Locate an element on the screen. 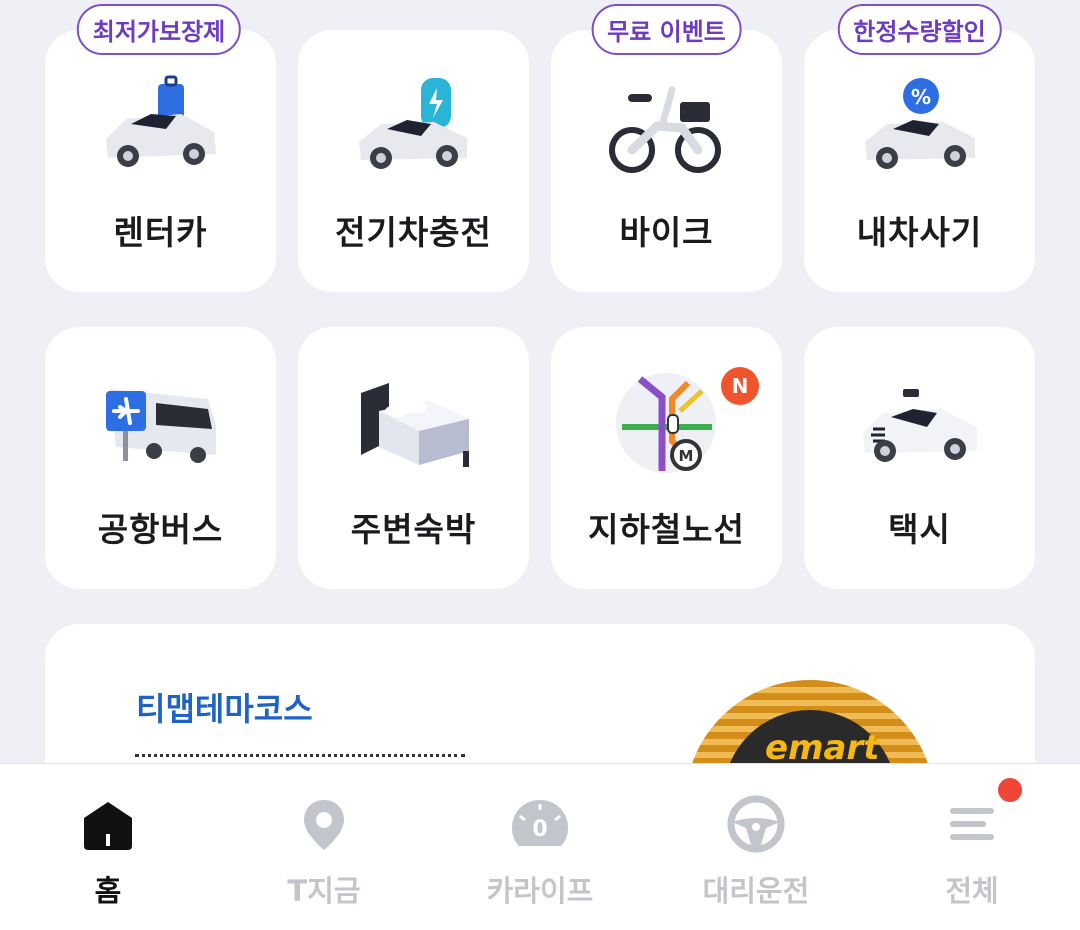  service-taxi: 택시 is located at coordinates (919, 458).